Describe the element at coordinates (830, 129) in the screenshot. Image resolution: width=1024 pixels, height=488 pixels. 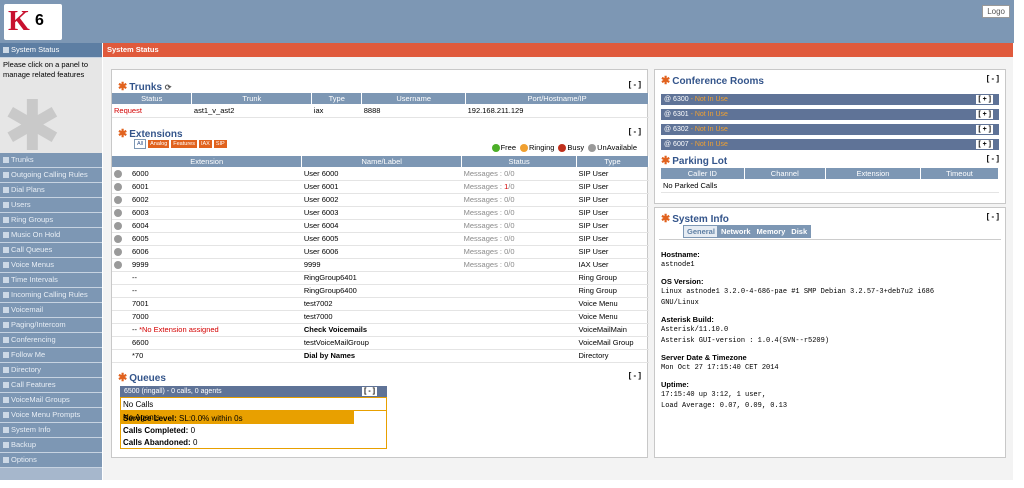
I see `conference-room: @ 6302 - Not In Use [ + ]` at that location.